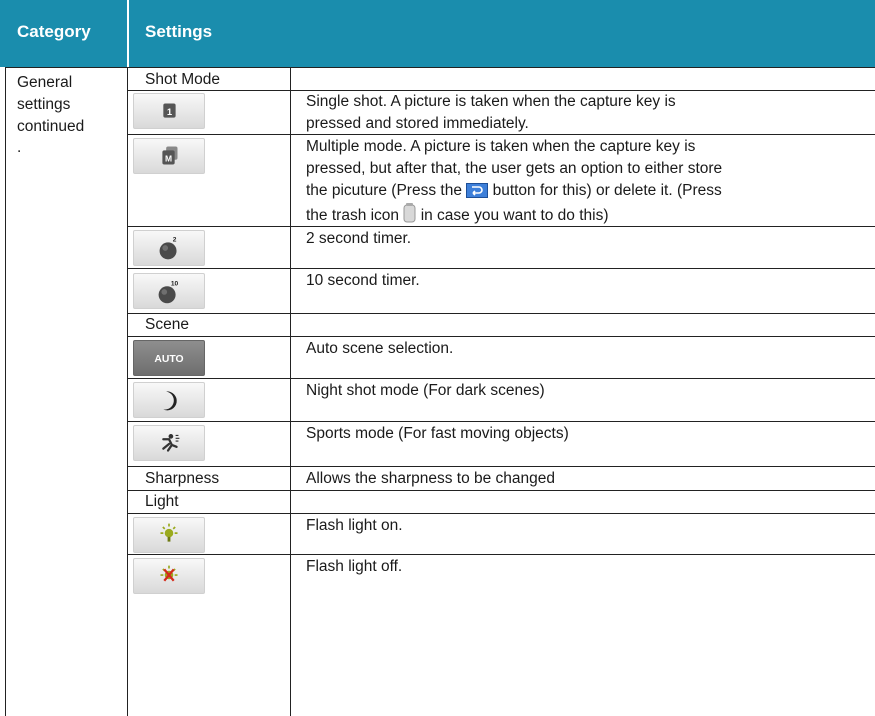 This screenshot has width=875, height=716. I want to click on timer-2s-desc: 2 second timer., so click(359, 238).